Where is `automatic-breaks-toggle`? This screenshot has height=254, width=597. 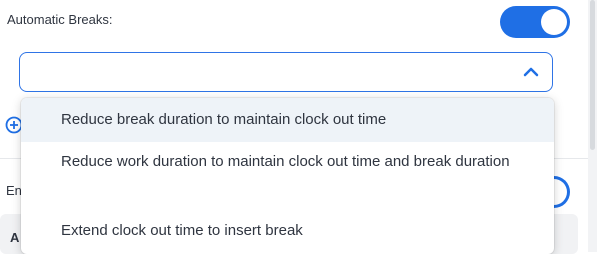
automatic-breaks-toggle is located at coordinates (535, 22).